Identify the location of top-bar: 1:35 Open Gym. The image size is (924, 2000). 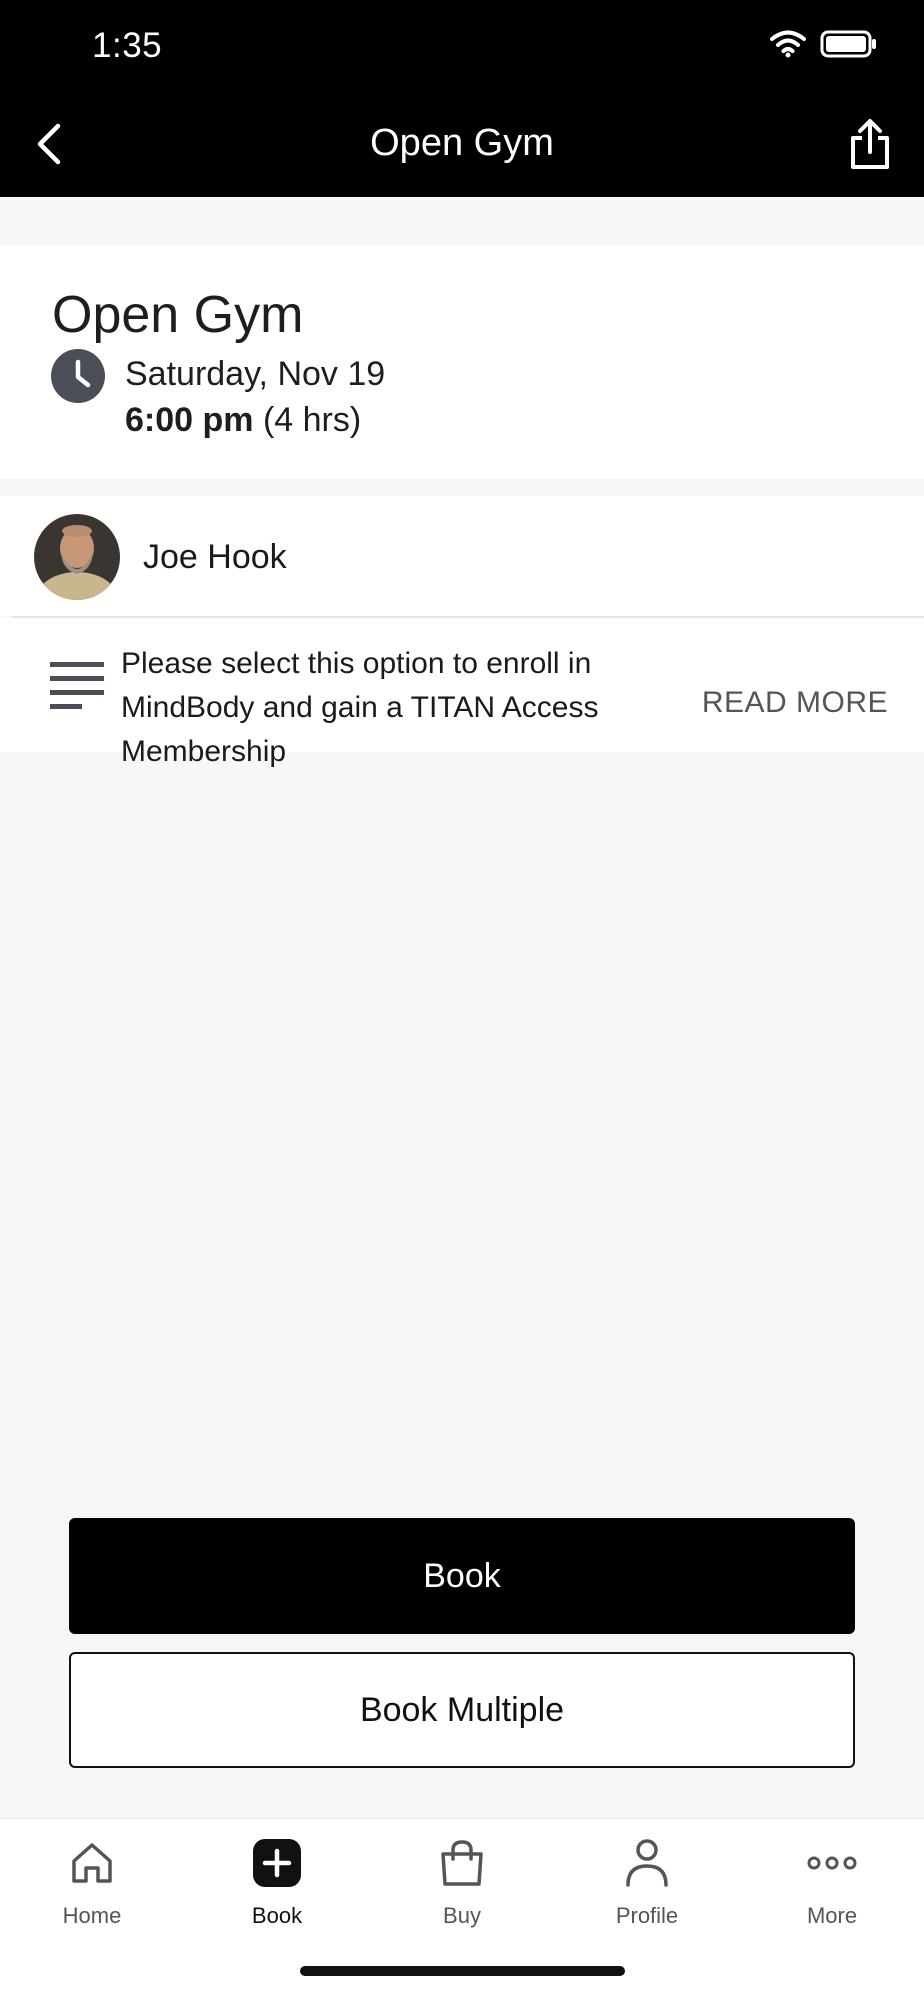
(462, 98).